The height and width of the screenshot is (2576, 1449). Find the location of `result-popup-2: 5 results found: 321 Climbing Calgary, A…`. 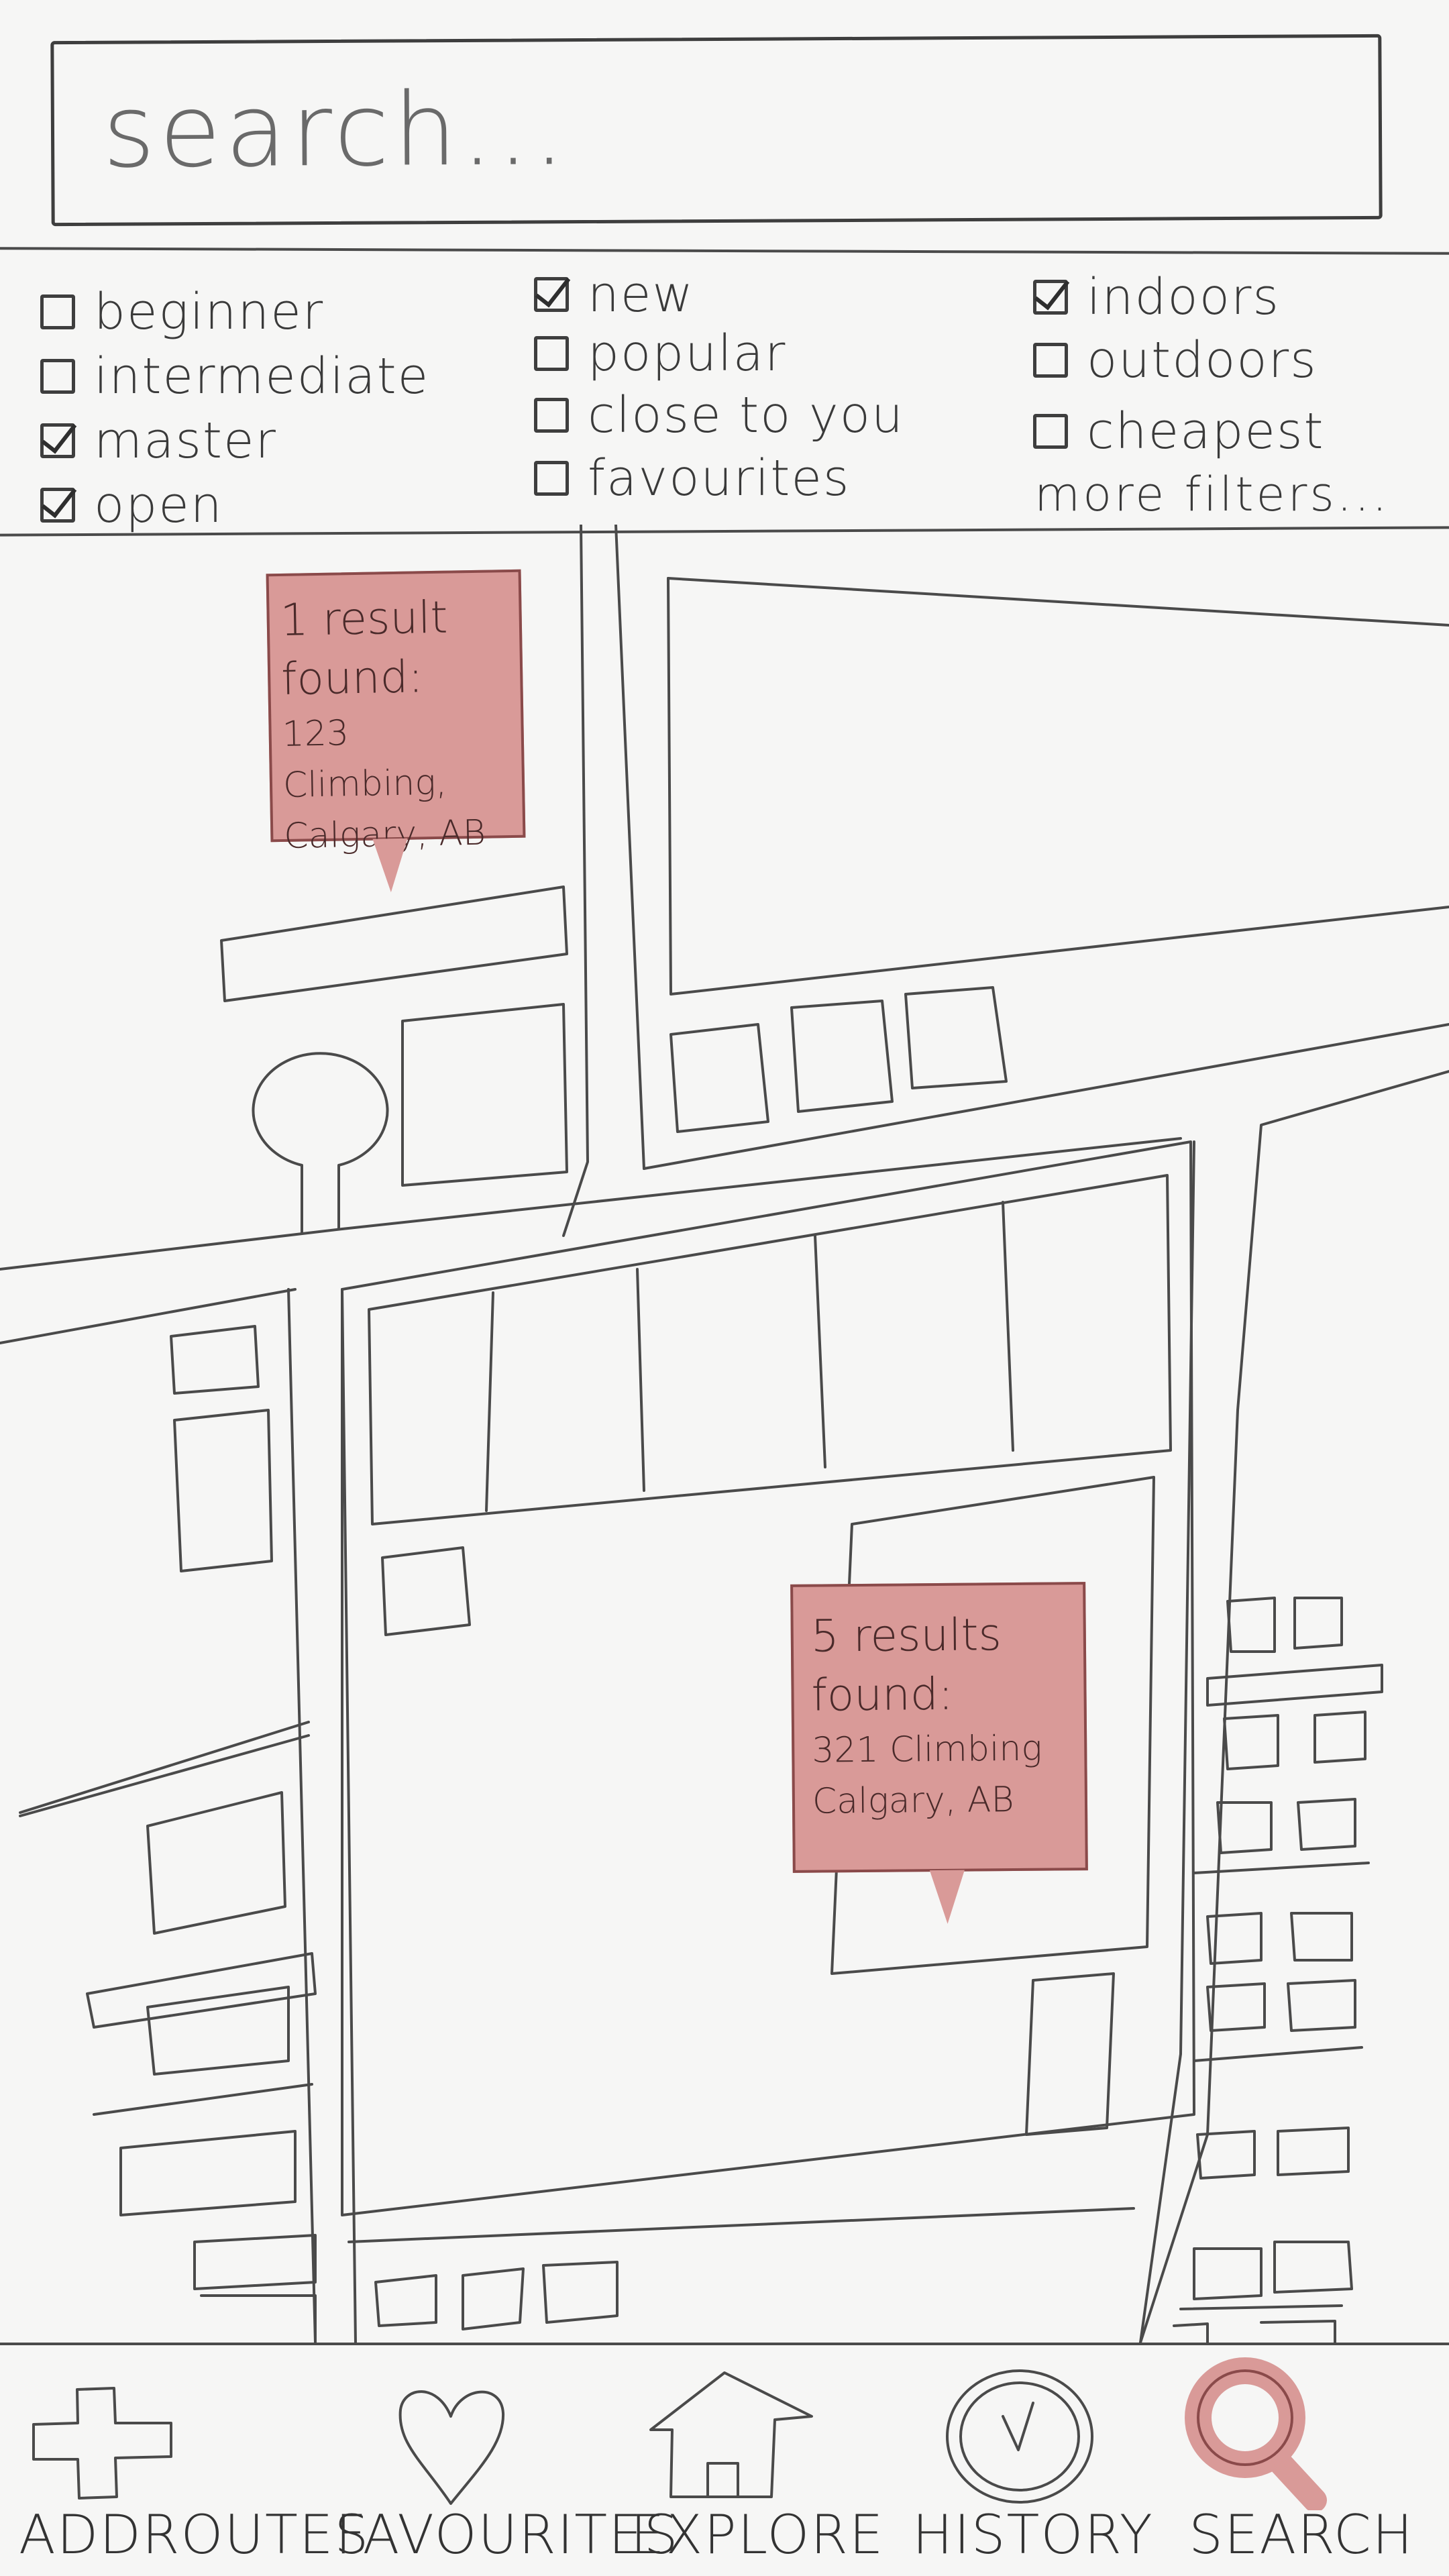

result-popup-2: 5 results found: 321 Climbing Calgary, A… is located at coordinates (939, 1753).